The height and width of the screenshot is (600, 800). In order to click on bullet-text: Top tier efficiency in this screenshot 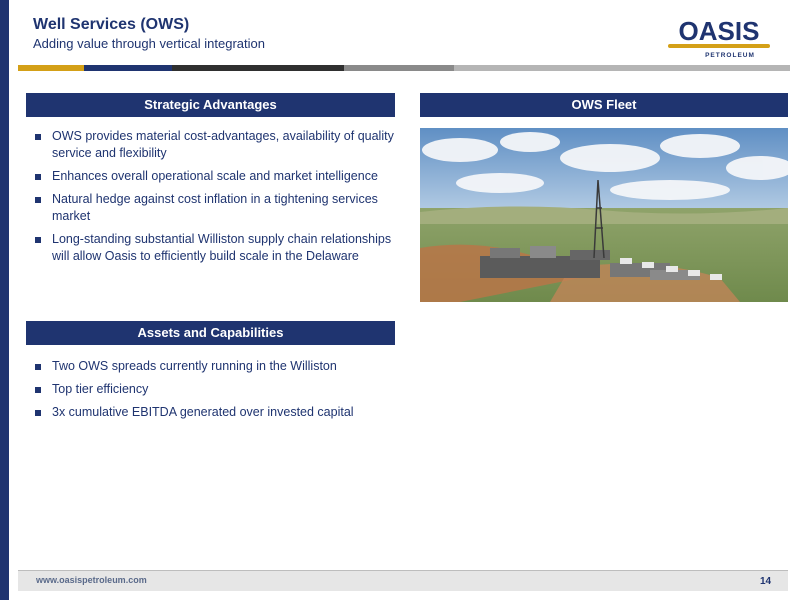, I will do `click(100, 389)`.